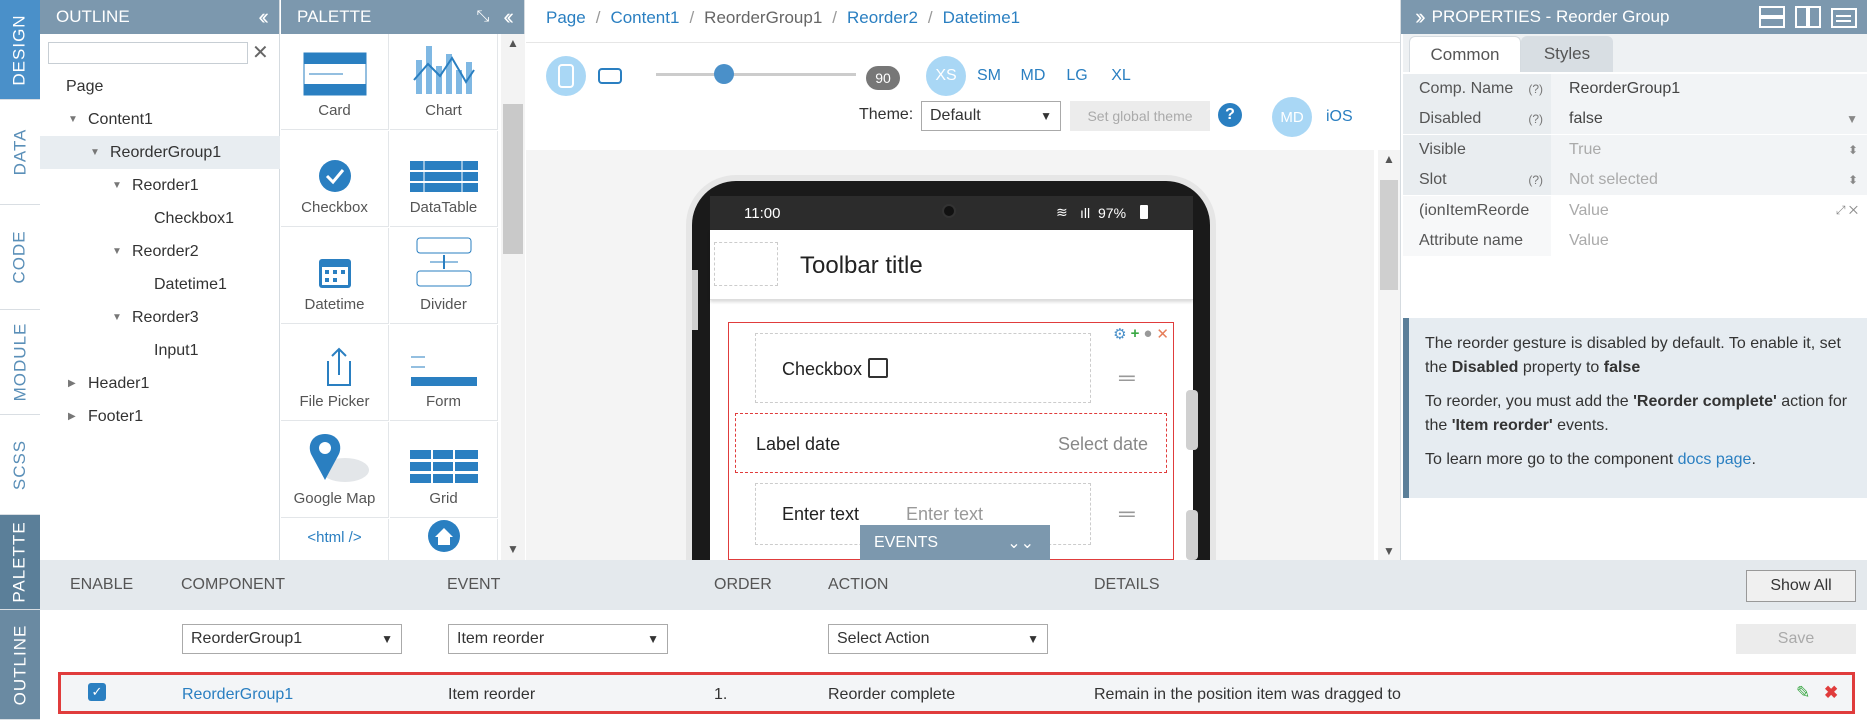 Image resolution: width=1867 pixels, height=720 pixels. I want to click on phone-view-button, so click(566, 76).